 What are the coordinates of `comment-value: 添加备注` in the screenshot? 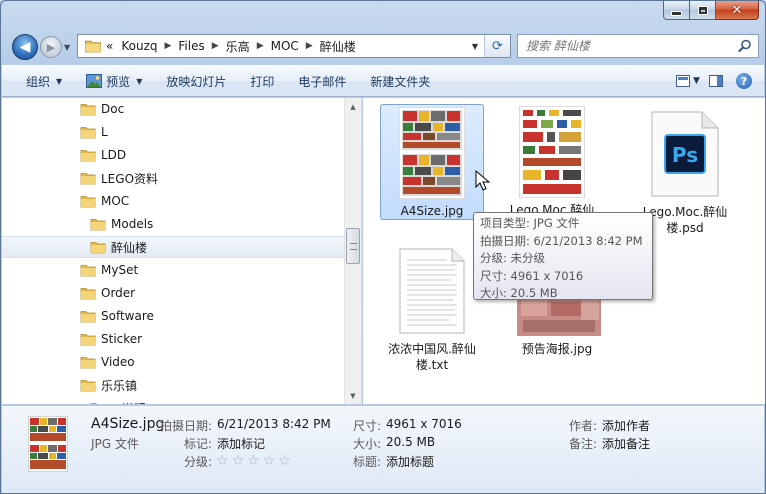 It's located at (626, 443).